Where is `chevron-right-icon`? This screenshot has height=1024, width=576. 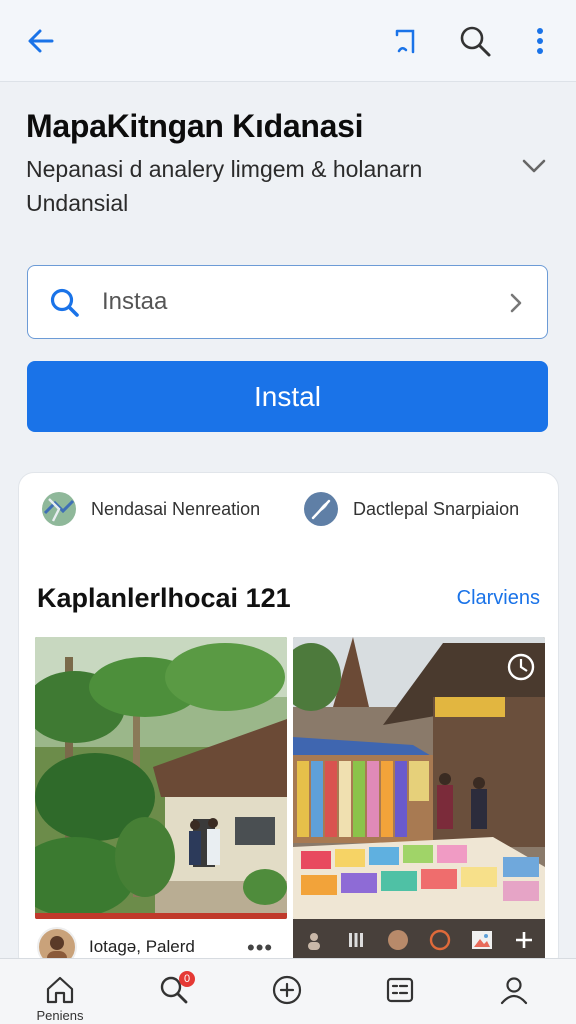 chevron-right-icon is located at coordinates (516, 303).